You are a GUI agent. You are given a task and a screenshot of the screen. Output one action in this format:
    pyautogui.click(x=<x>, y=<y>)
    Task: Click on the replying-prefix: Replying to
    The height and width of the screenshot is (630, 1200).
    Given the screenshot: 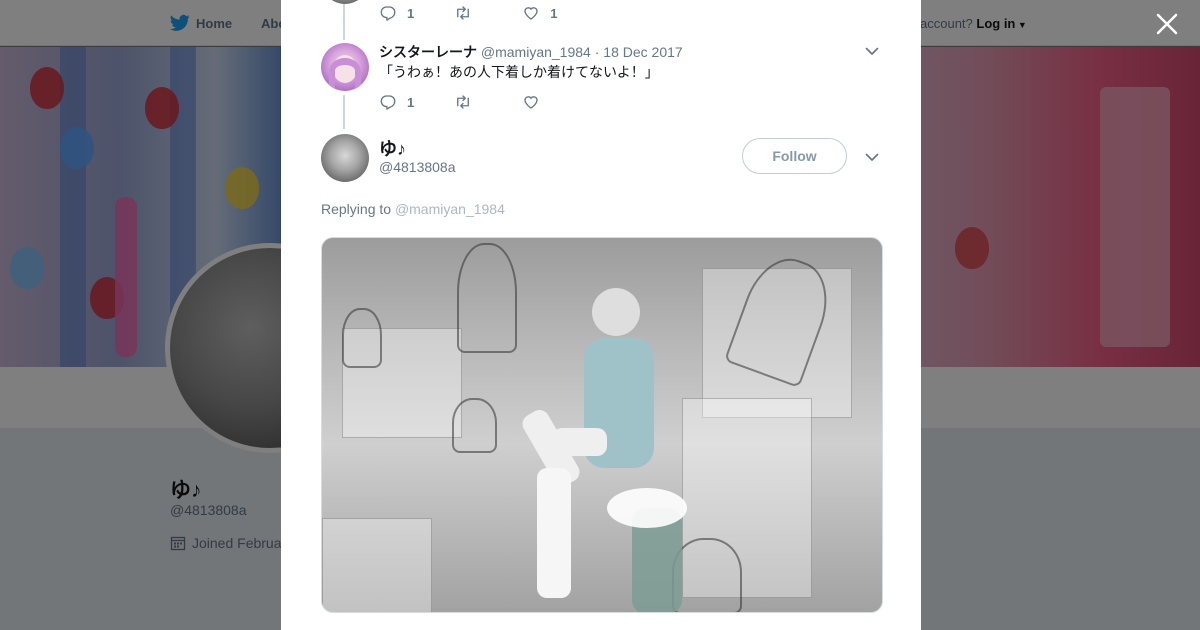 What is the action you would take?
    pyautogui.click(x=356, y=209)
    